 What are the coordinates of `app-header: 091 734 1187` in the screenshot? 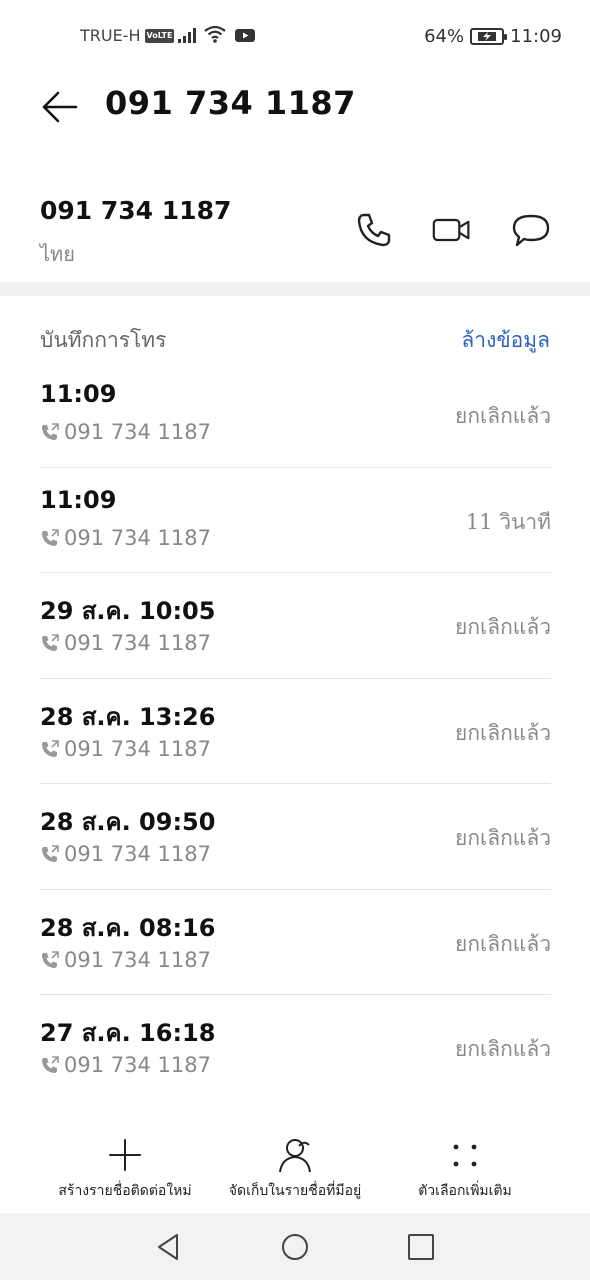 It's located at (295, 106).